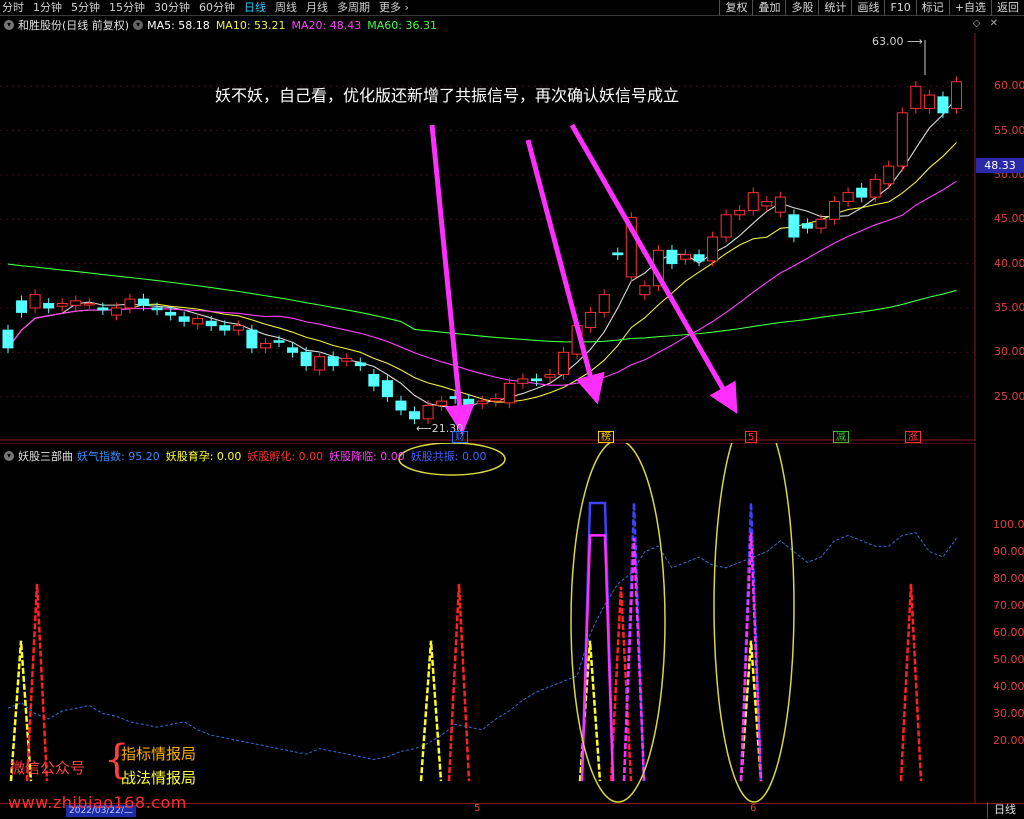 The height and width of the screenshot is (819, 1024). What do you see at coordinates (867, 8) in the screenshot?
I see `toolbar-button: 画线` at bounding box center [867, 8].